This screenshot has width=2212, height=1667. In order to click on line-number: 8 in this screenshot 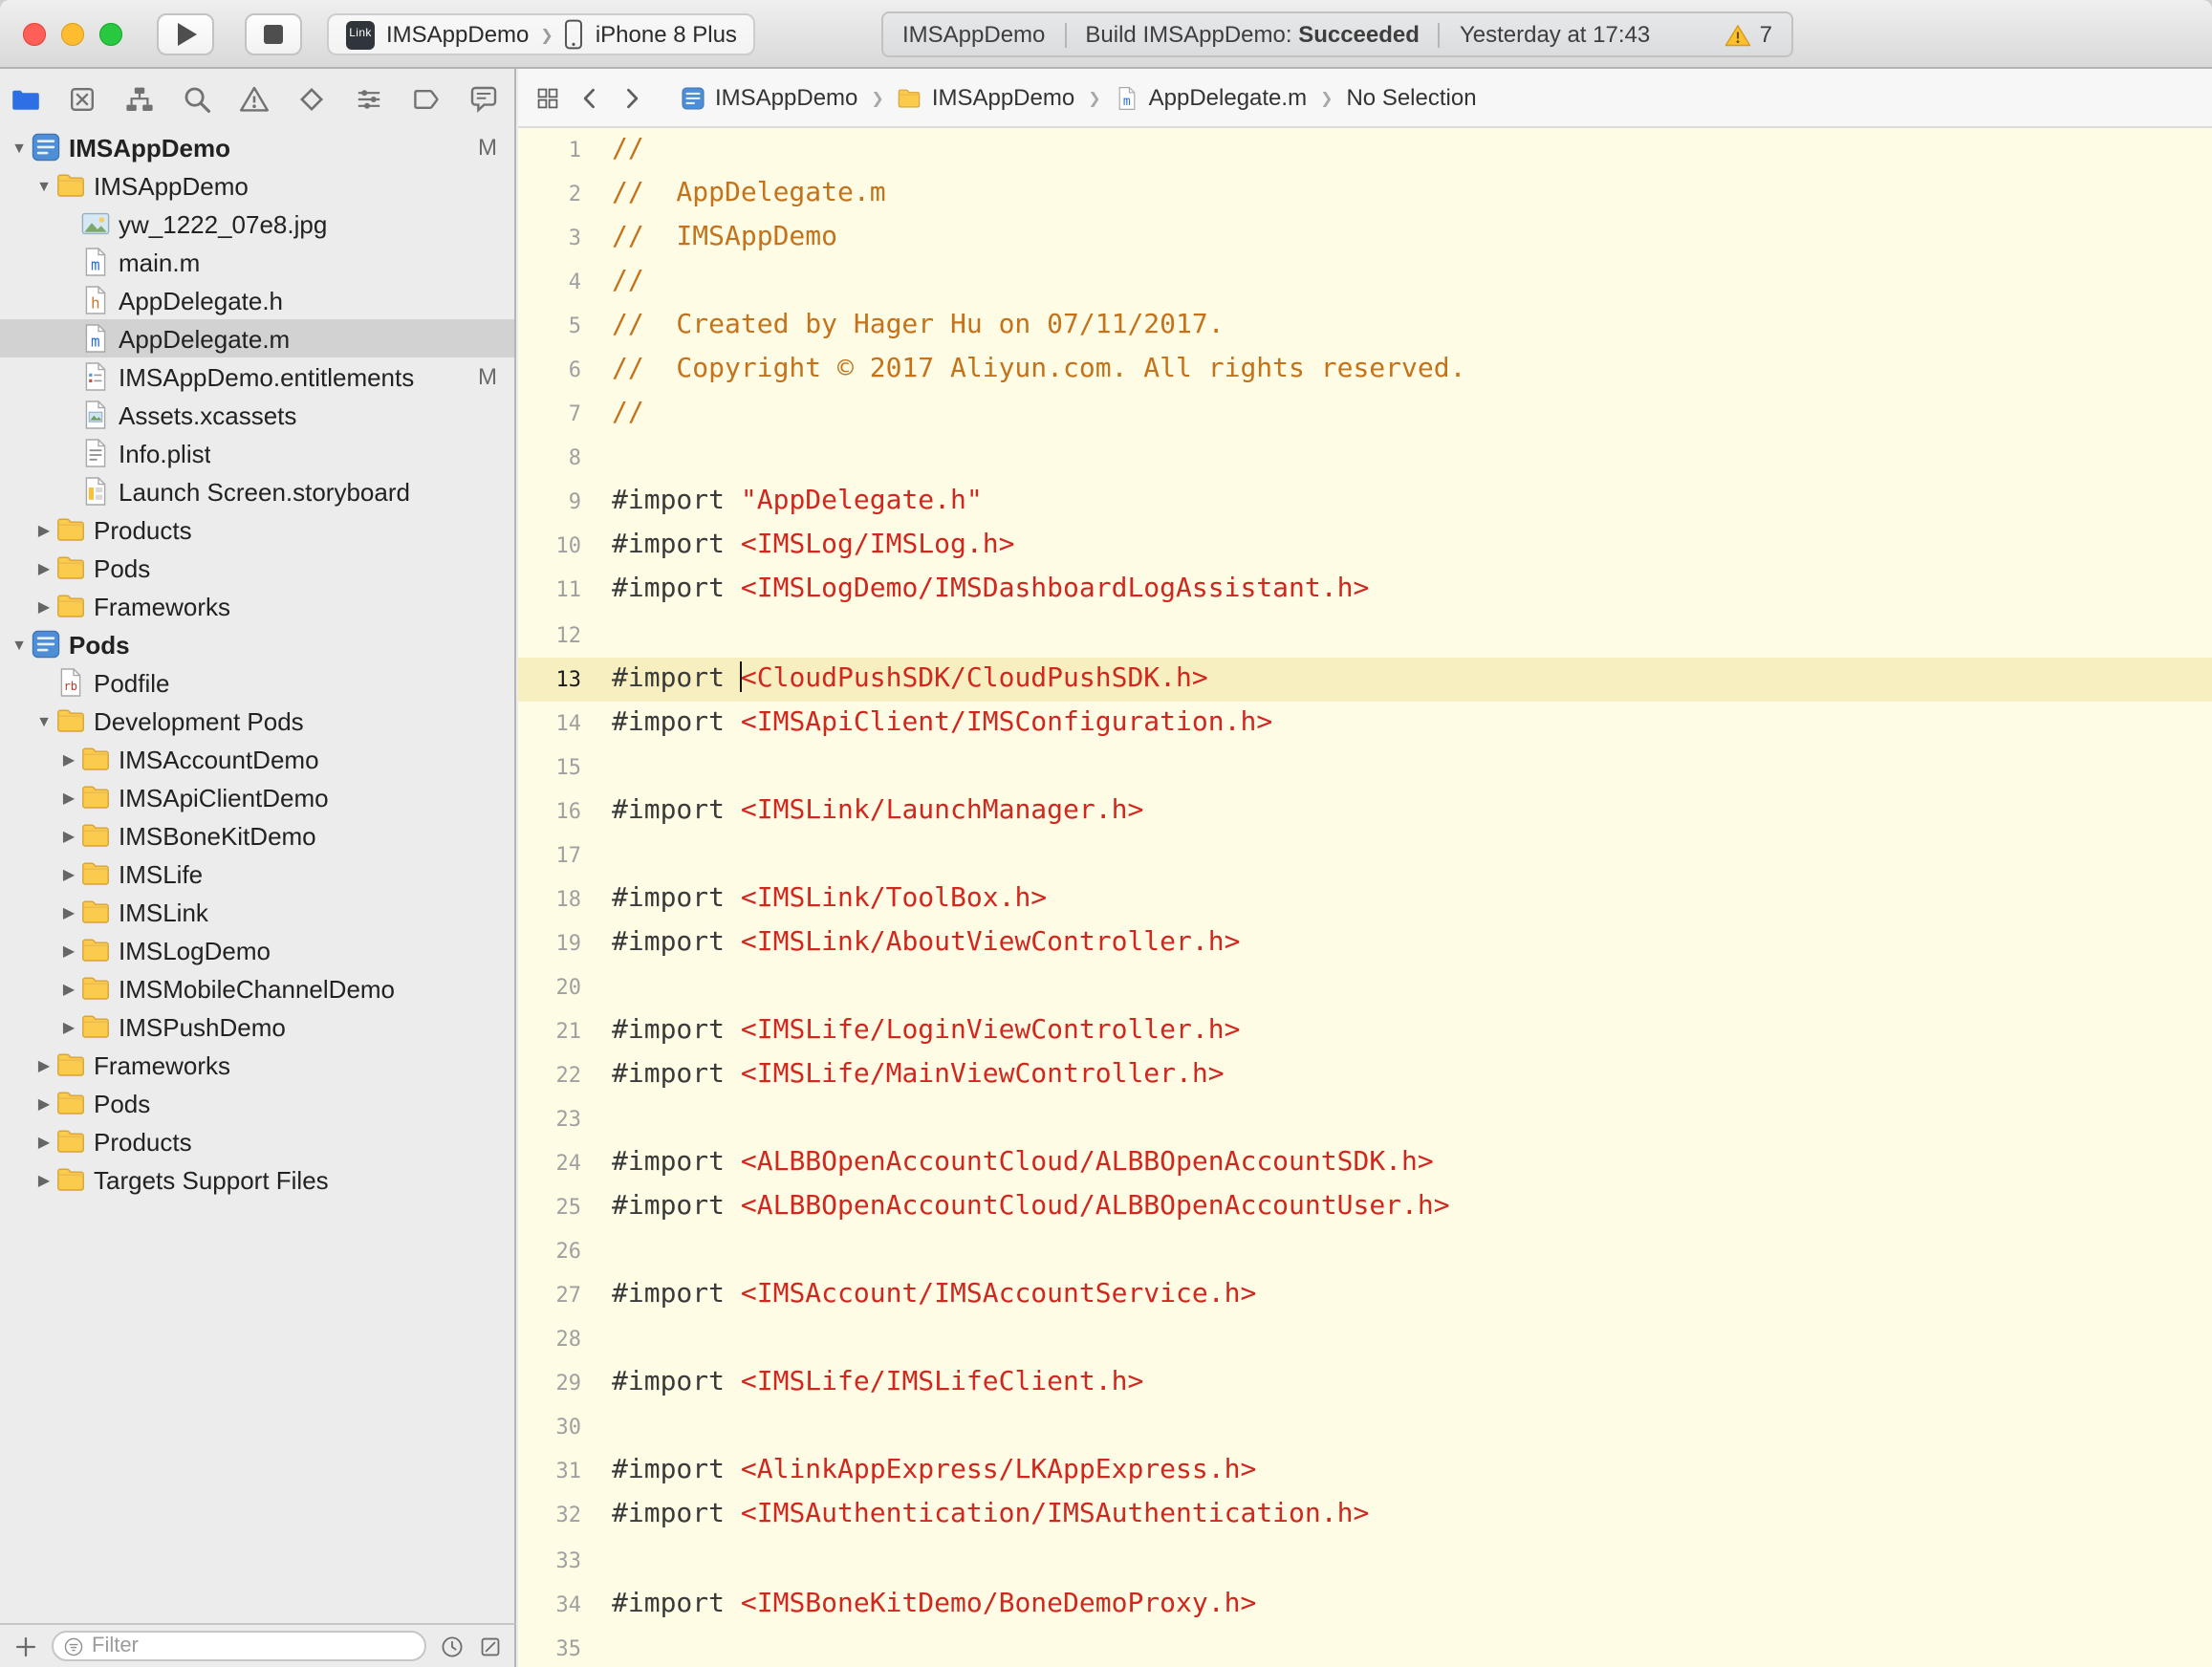, I will do `click(550, 459)`.